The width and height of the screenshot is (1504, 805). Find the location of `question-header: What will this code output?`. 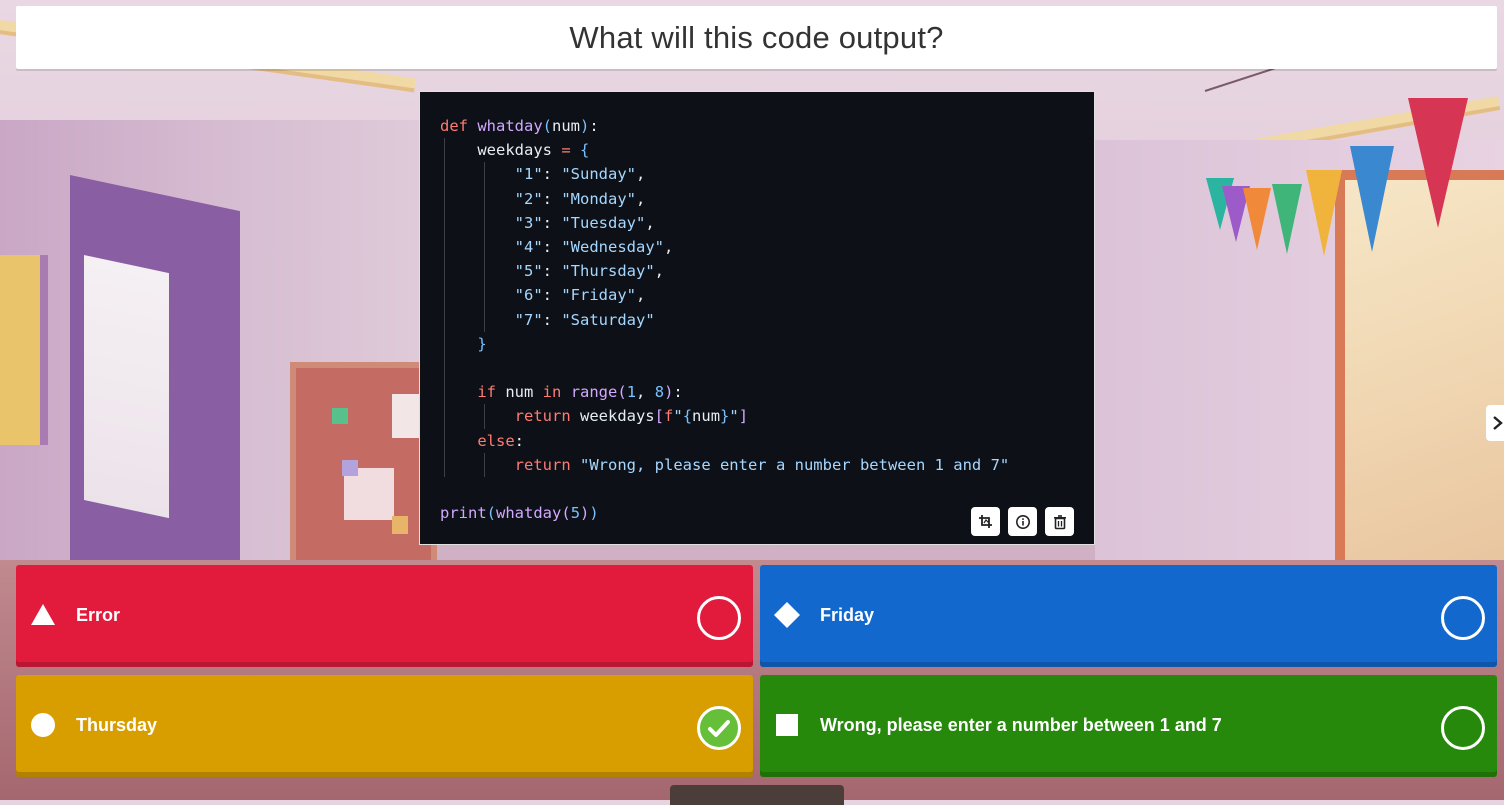

question-header: What will this code output? is located at coordinates (756, 37).